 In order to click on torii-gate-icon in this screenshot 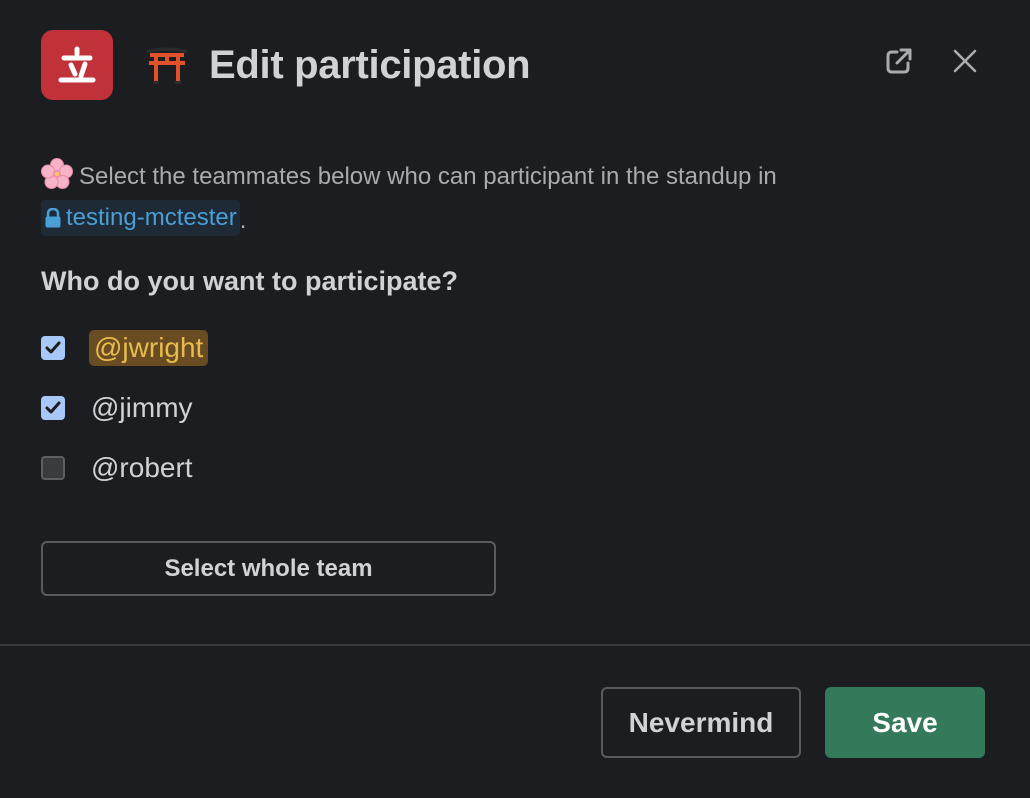, I will do `click(167, 65)`.